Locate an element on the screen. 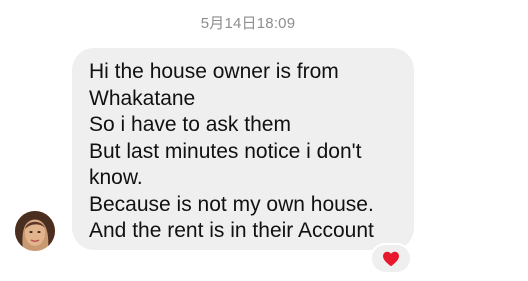 This screenshot has width=528, height=281. message-text-line: Because is not my own house. is located at coordinates (231, 204).